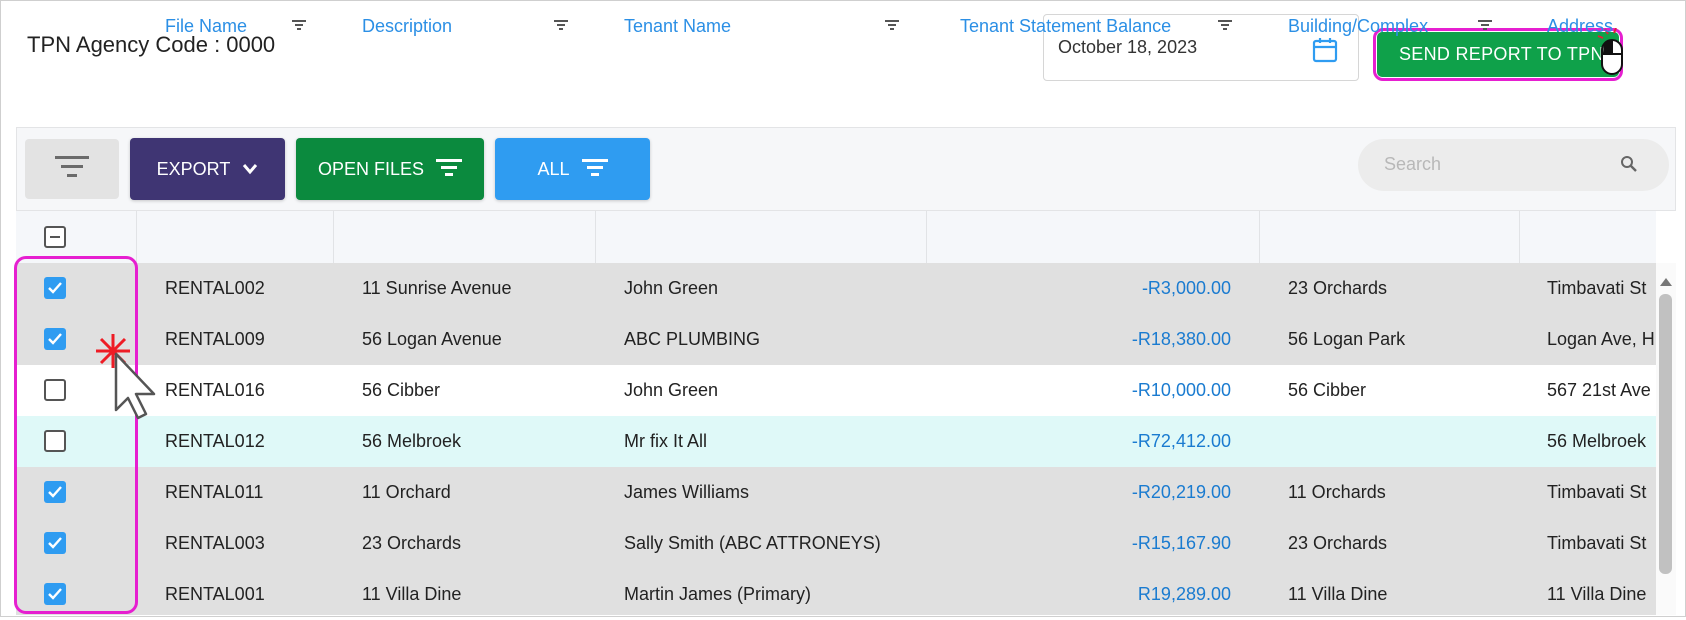  I want to click on search-input: Search, so click(1513, 165).